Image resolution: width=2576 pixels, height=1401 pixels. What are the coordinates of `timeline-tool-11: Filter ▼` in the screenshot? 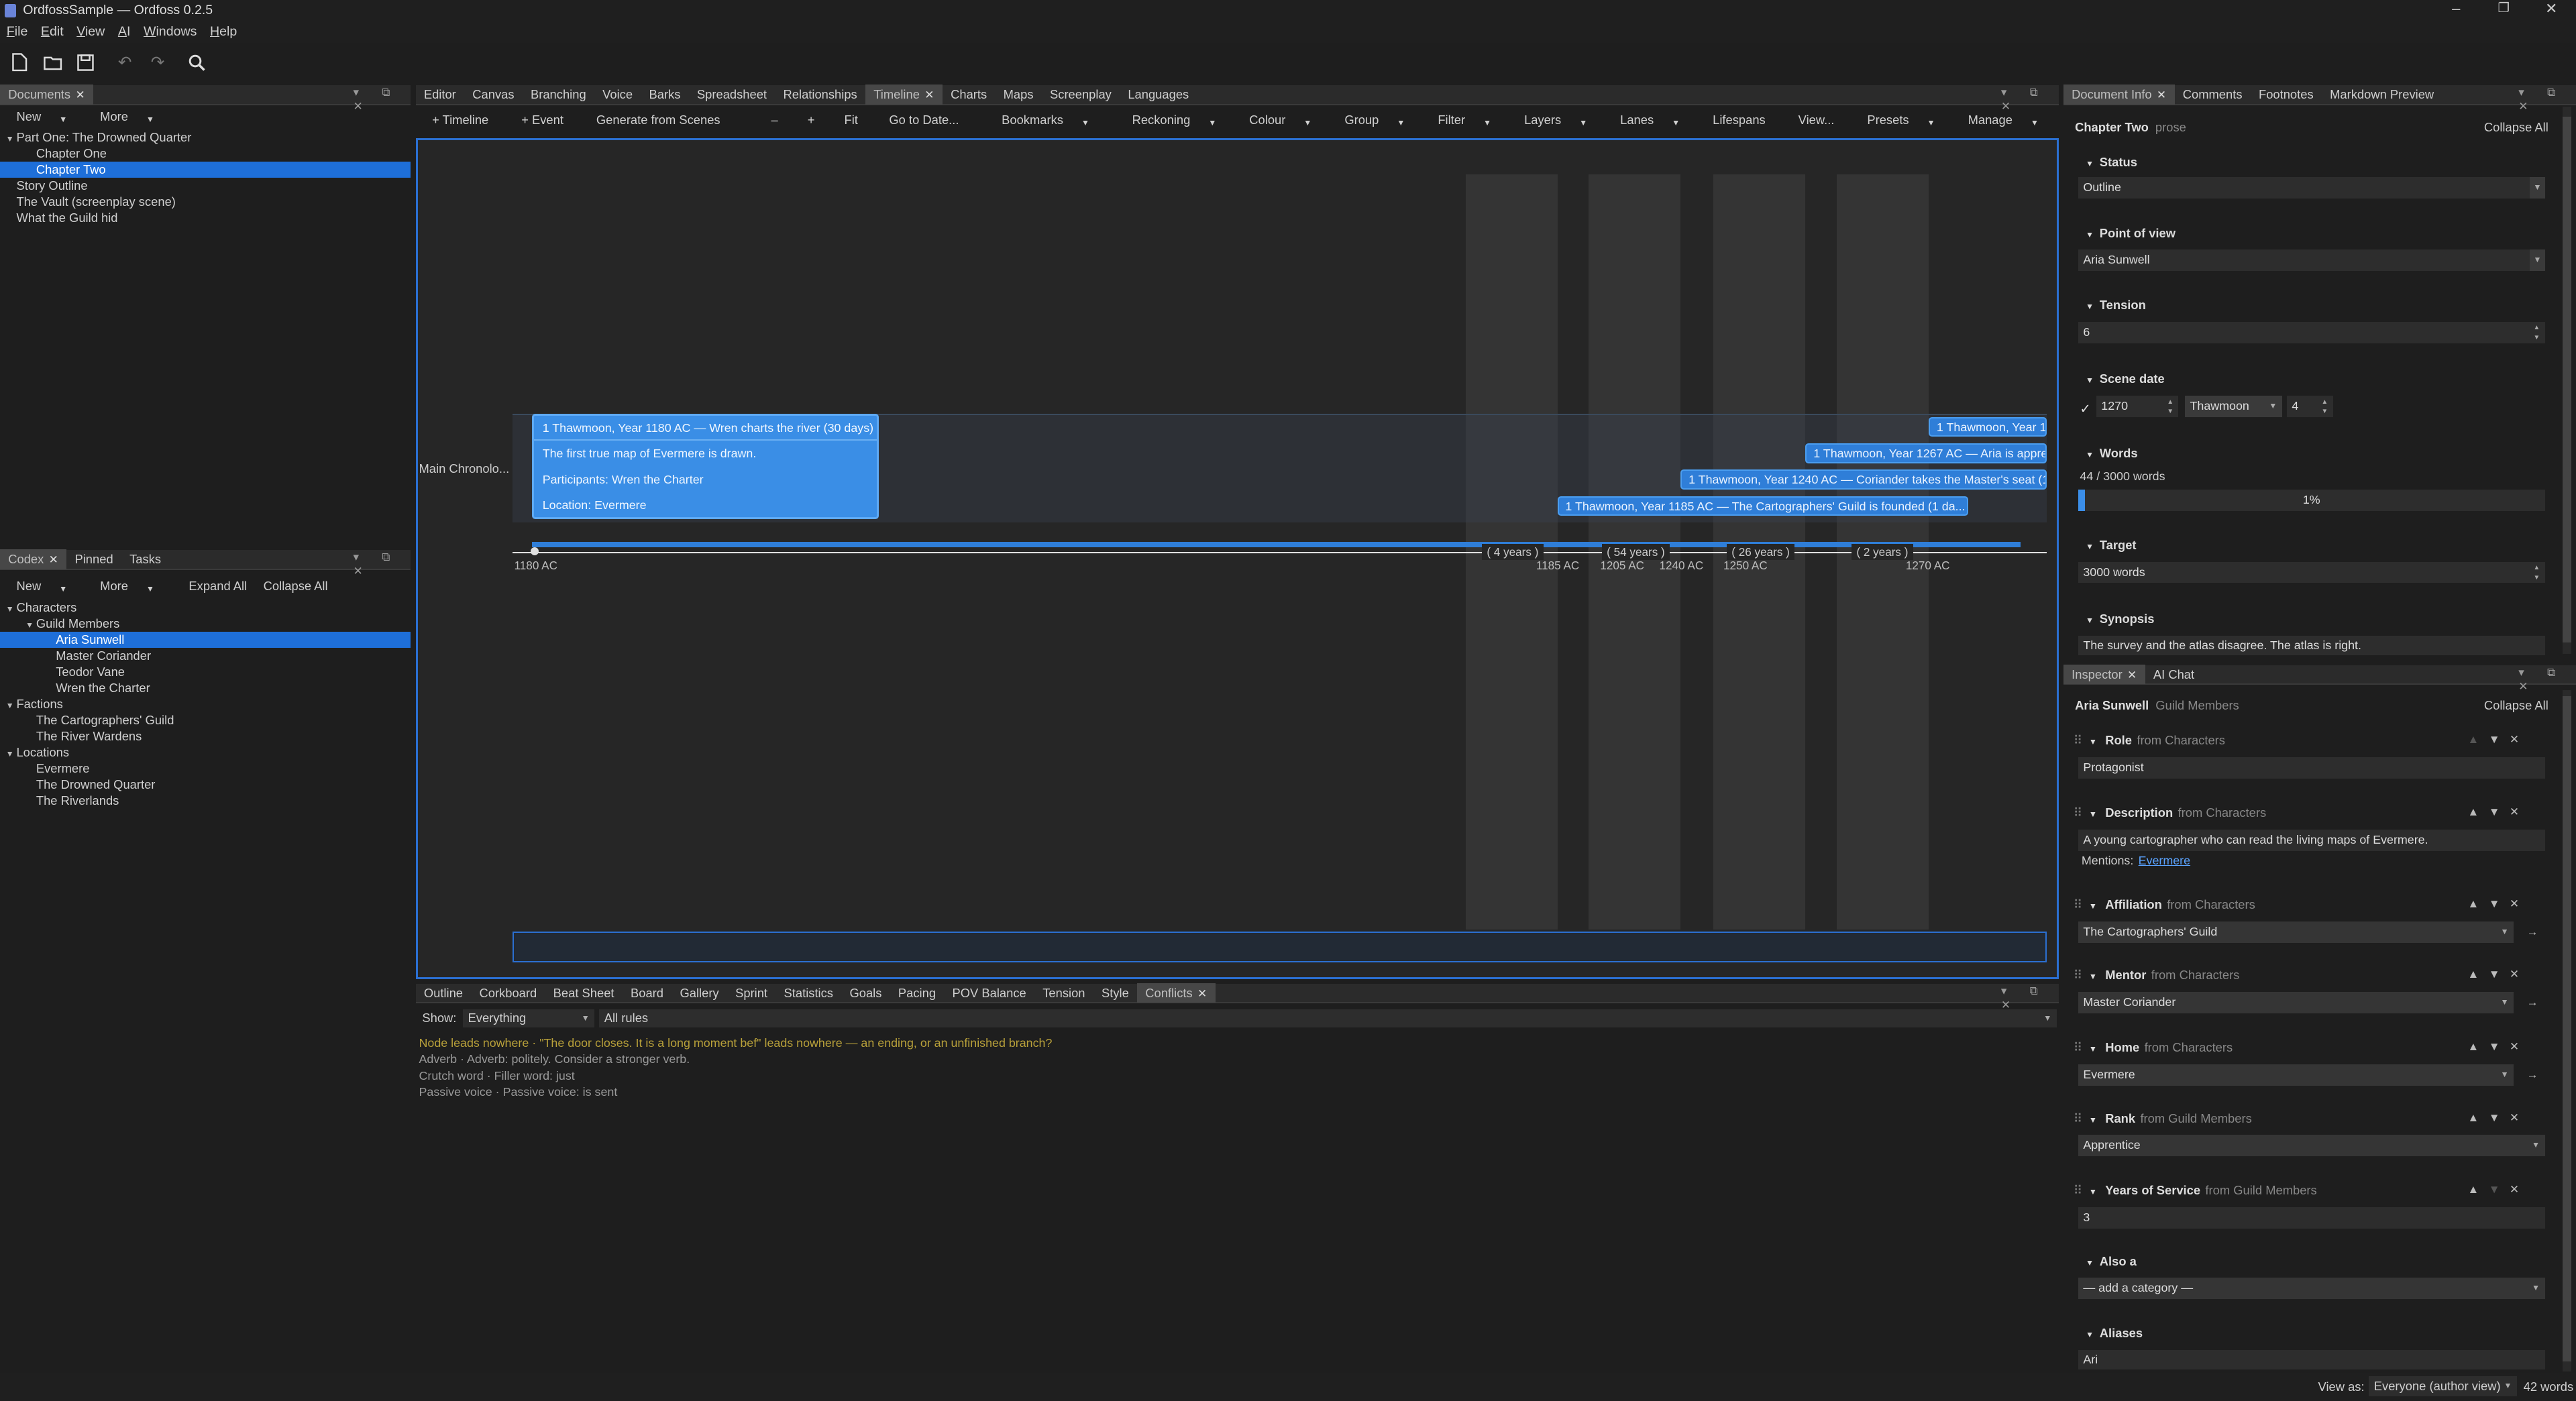 It's located at (1464, 120).